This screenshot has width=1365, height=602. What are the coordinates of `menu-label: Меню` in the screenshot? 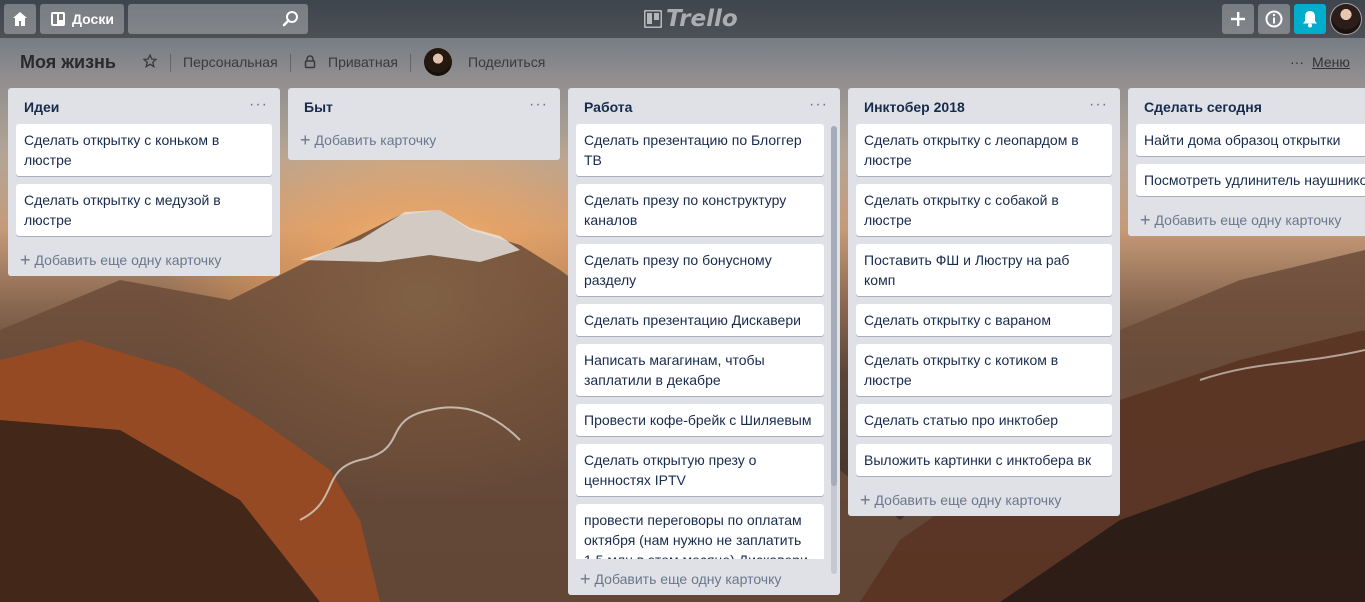 It's located at (1331, 62).